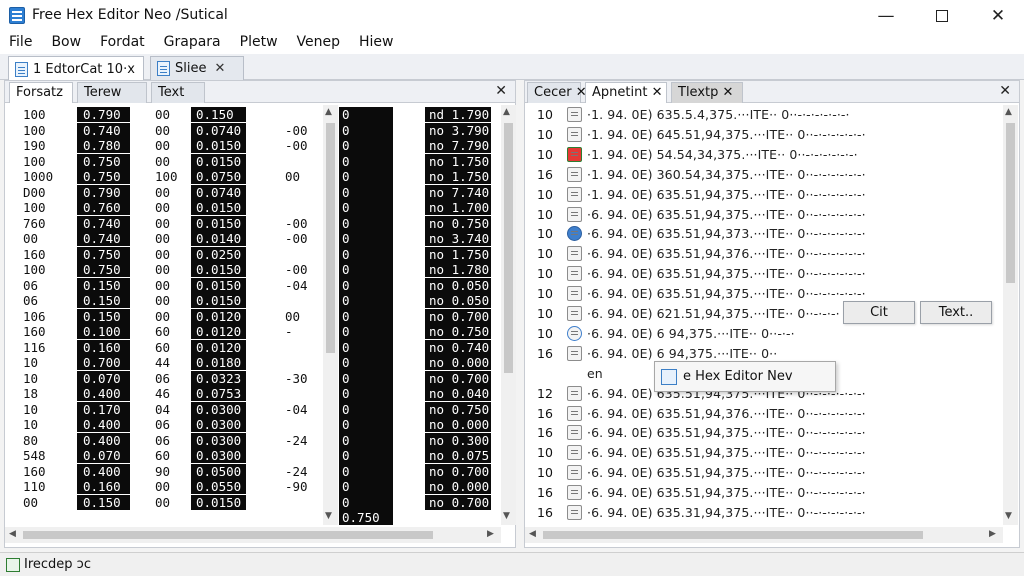 This screenshot has height=576, width=1024. What do you see at coordinates (163, 161) in the screenshot?
I see `hex-row: 100 0.750 00 0.0150` at bounding box center [163, 161].